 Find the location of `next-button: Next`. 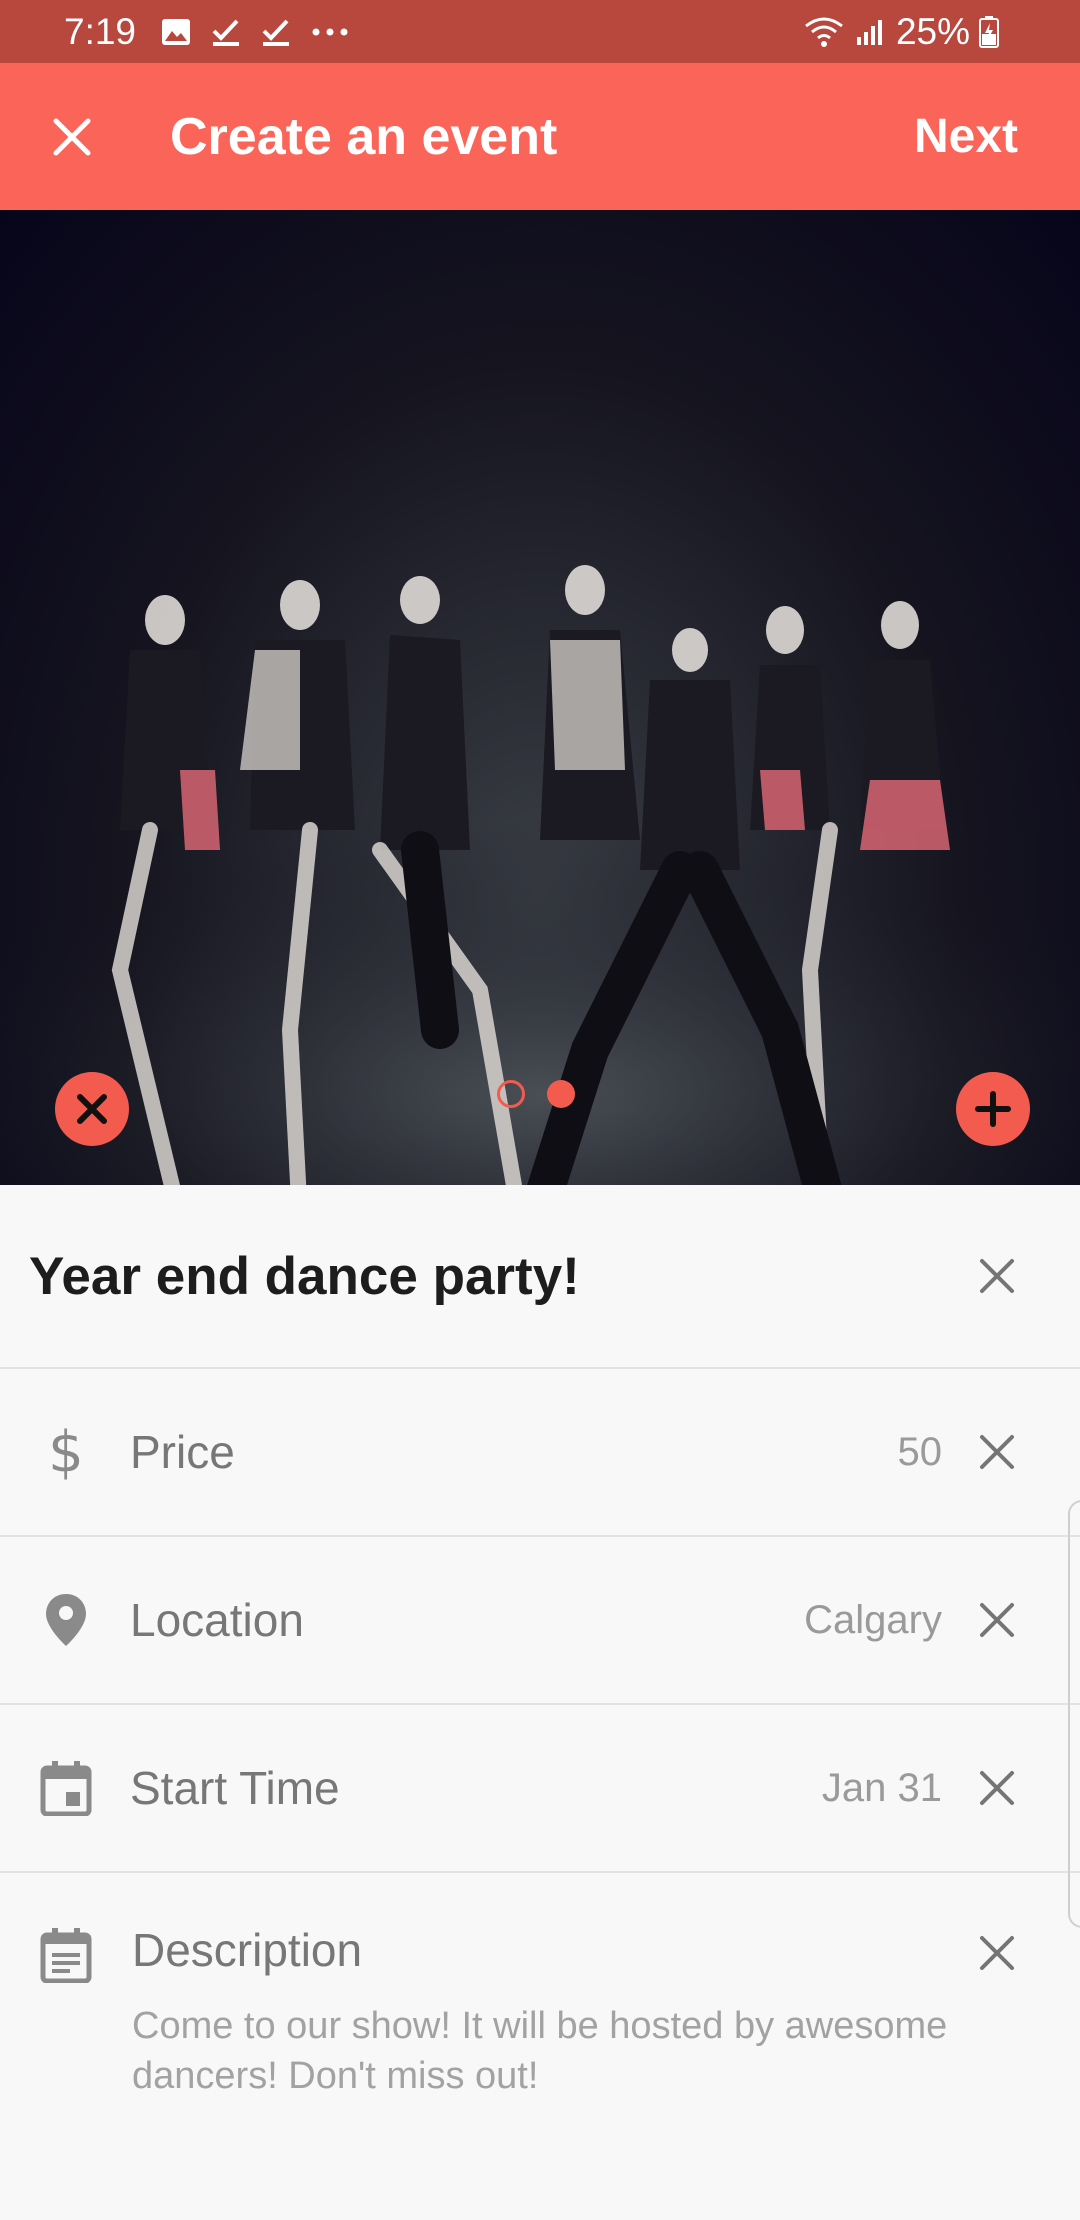

next-button: Next is located at coordinates (966, 136).